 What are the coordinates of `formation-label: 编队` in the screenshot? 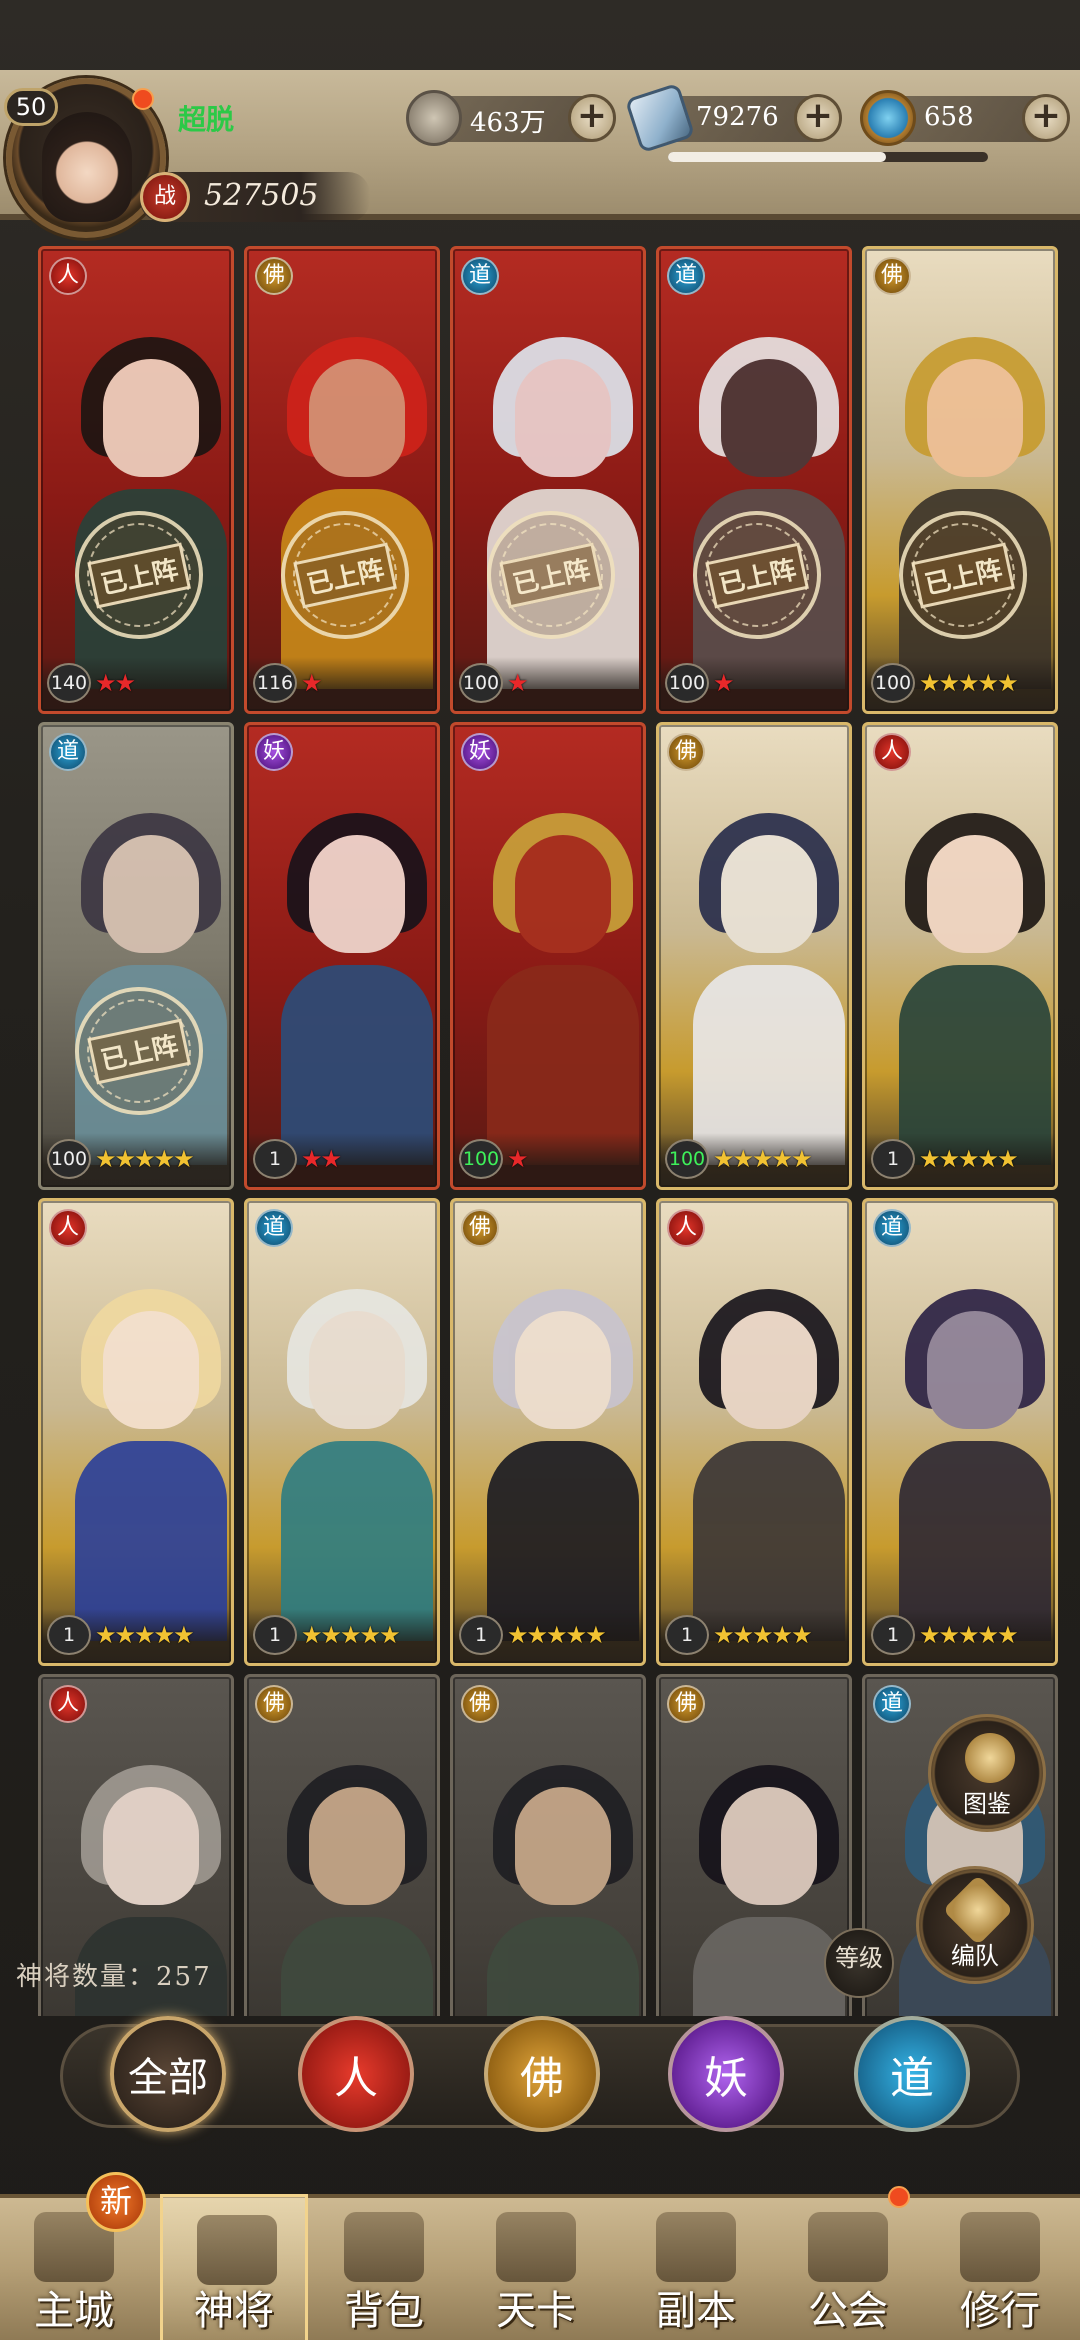 It's located at (975, 1956).